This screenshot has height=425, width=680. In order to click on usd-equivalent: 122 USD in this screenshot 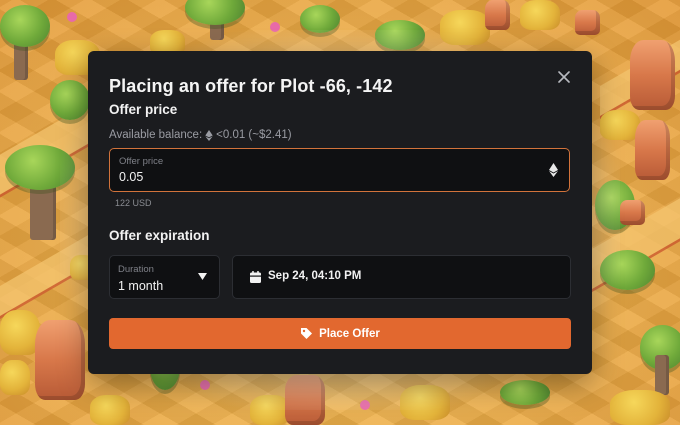, I will do `click(133, 203)`.